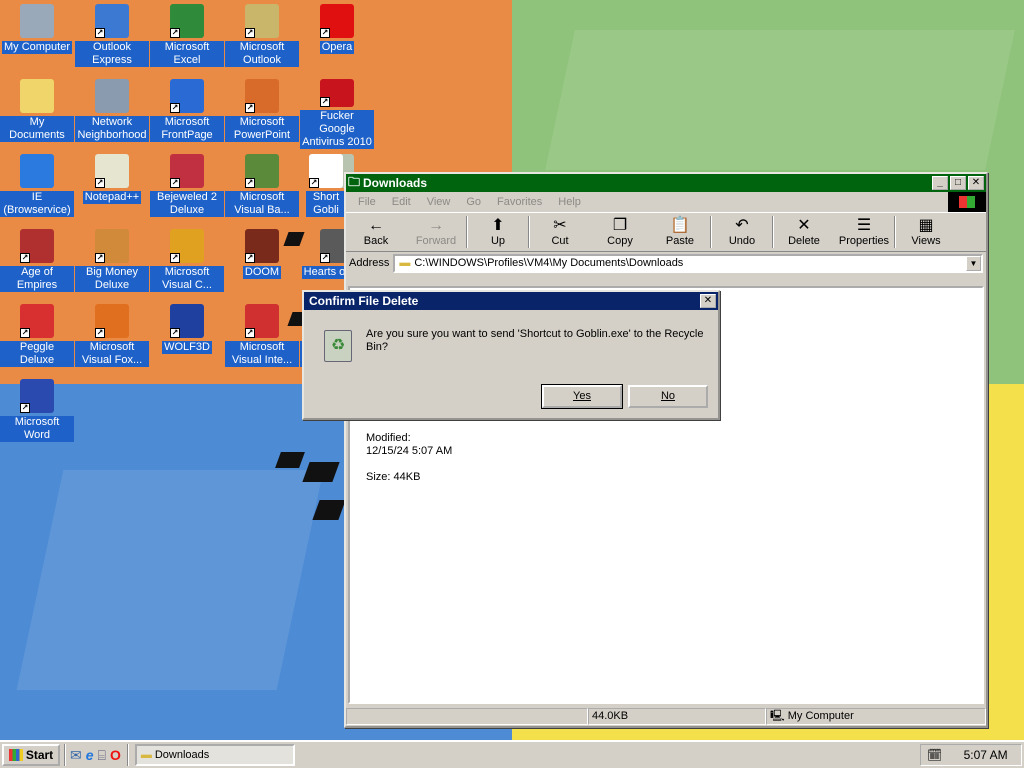 The width and height of the screenshot is (1024, 768). I want to click on file-details: Modified: 12/15/24 5:07 AM Size: 44KB, so click(409, 458).